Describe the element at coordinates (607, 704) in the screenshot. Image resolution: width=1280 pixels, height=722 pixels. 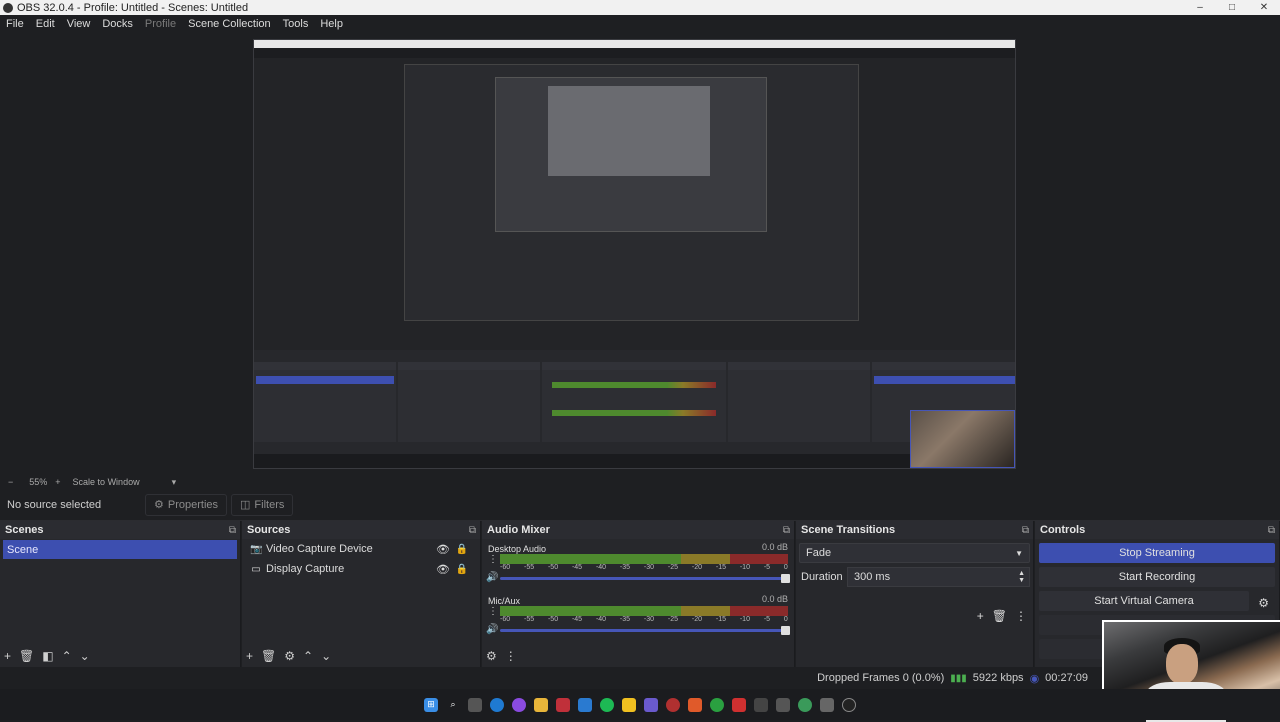
I see `spotify-icon` at that location.